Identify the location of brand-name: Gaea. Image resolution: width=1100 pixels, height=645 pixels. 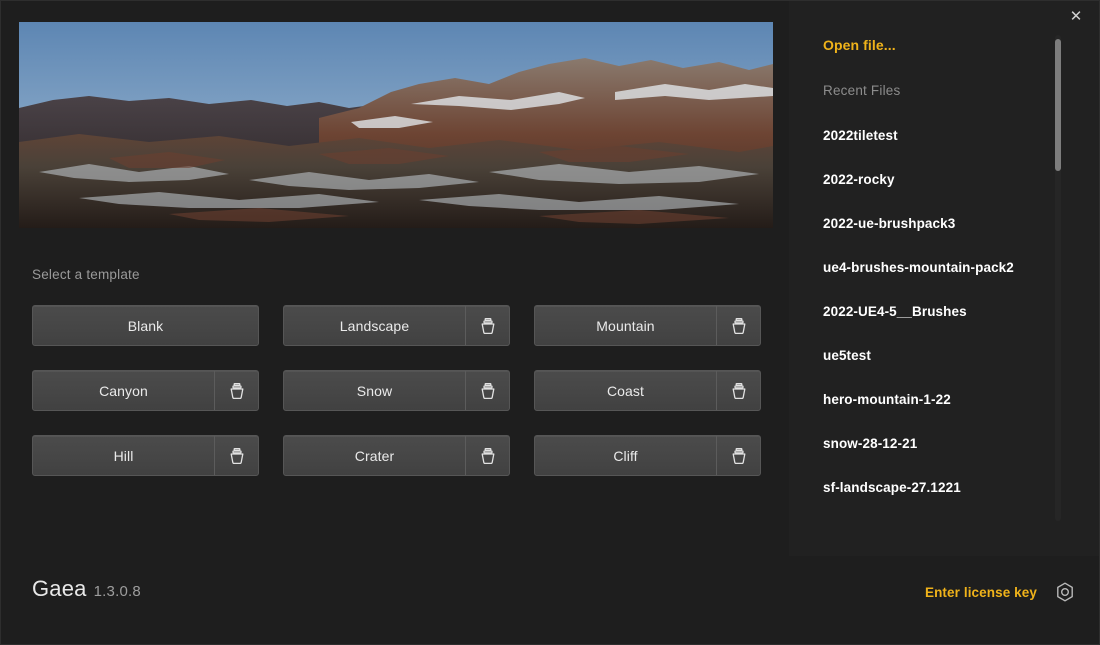
(59, 588).